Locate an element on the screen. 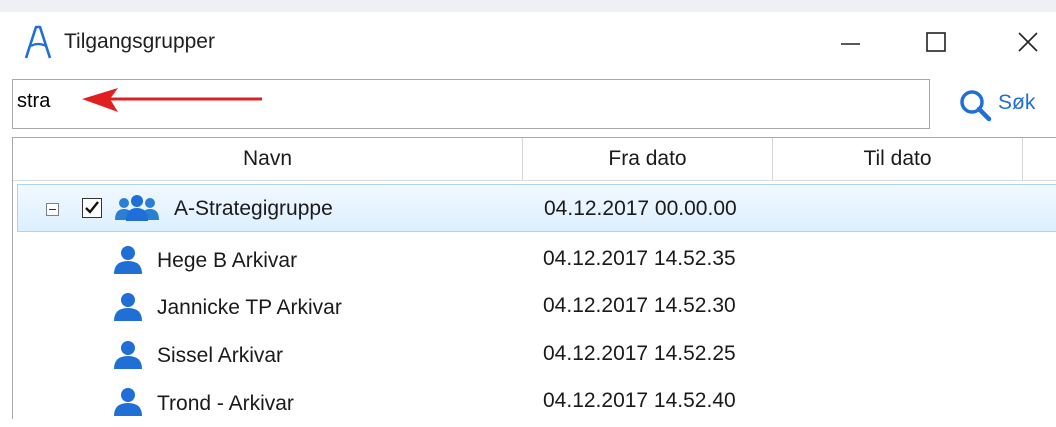 The image size is (1056, 427). search-button-label: Søk is located at coordinates (1017, 102).